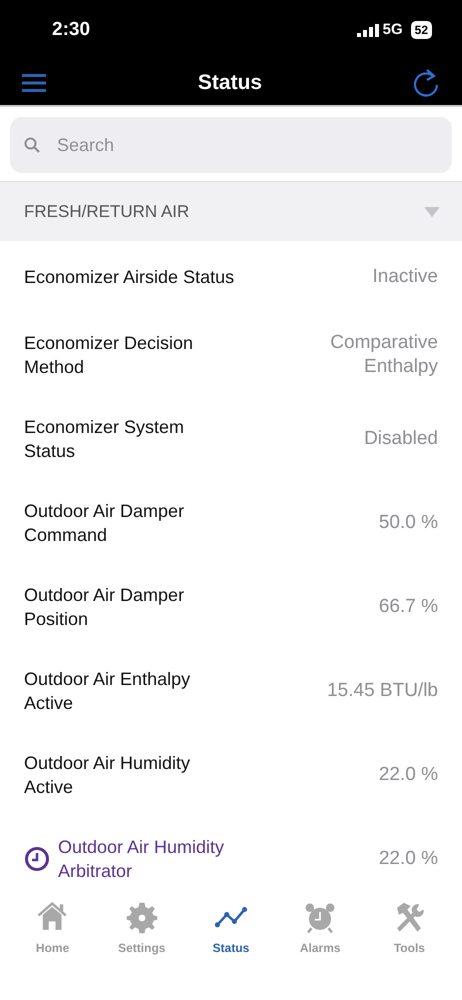  Describe the element at coordinates (109, 355) in the screenshot. I see `row-label: Economizer Decision Method` at that location.